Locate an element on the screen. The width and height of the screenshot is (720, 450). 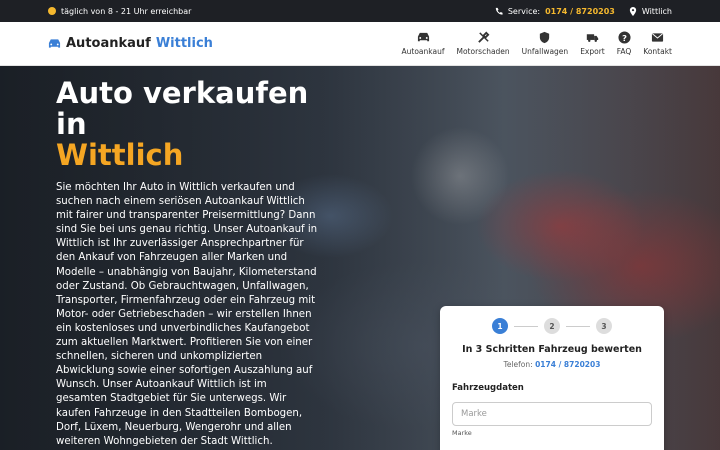
nav-item-unfallwagen: Unfallwagen is located at coordinates (545, 43).